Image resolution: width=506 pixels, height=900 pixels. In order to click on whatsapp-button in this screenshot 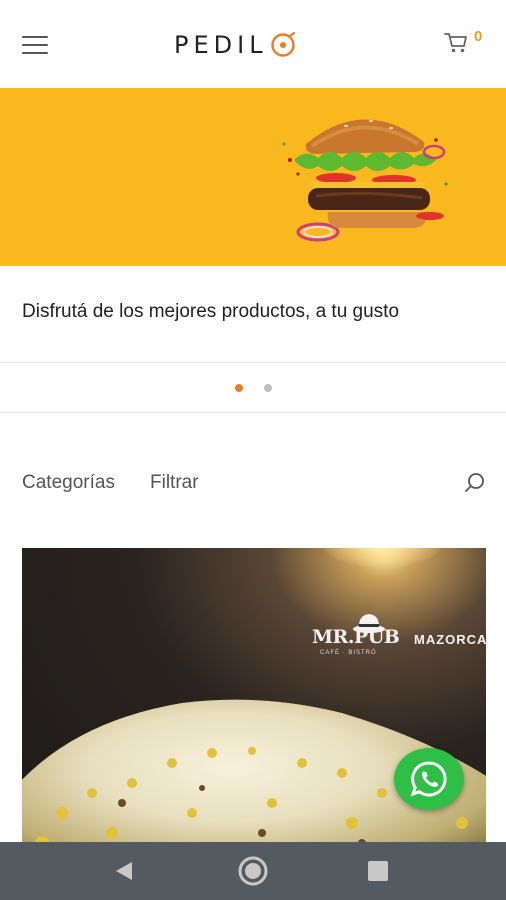, I will do `click(429, 779)`.